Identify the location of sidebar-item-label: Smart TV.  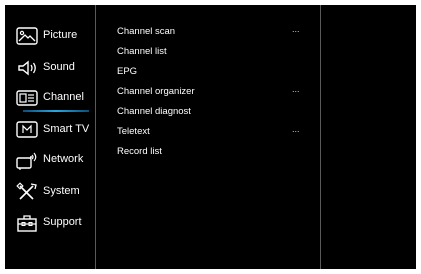
(66, 129).